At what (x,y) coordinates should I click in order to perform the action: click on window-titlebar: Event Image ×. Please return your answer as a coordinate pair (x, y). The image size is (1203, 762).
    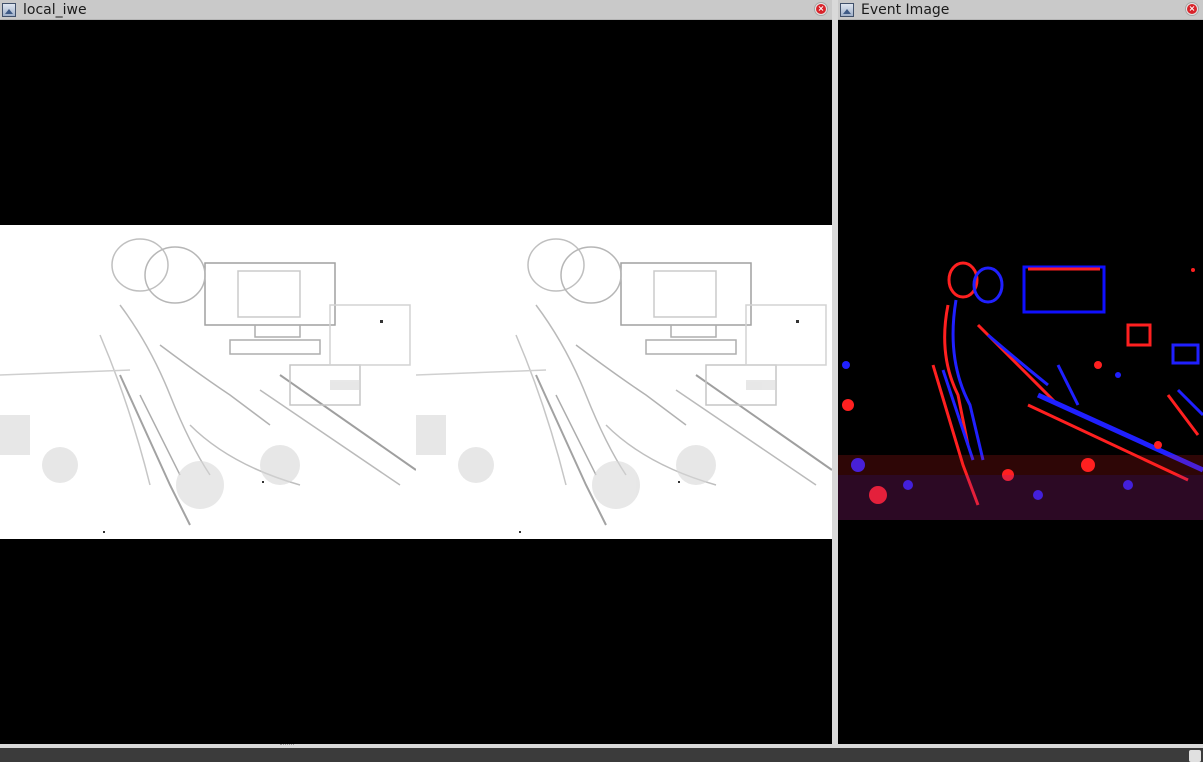
    Looking at the image, I should click on (1020, 10).